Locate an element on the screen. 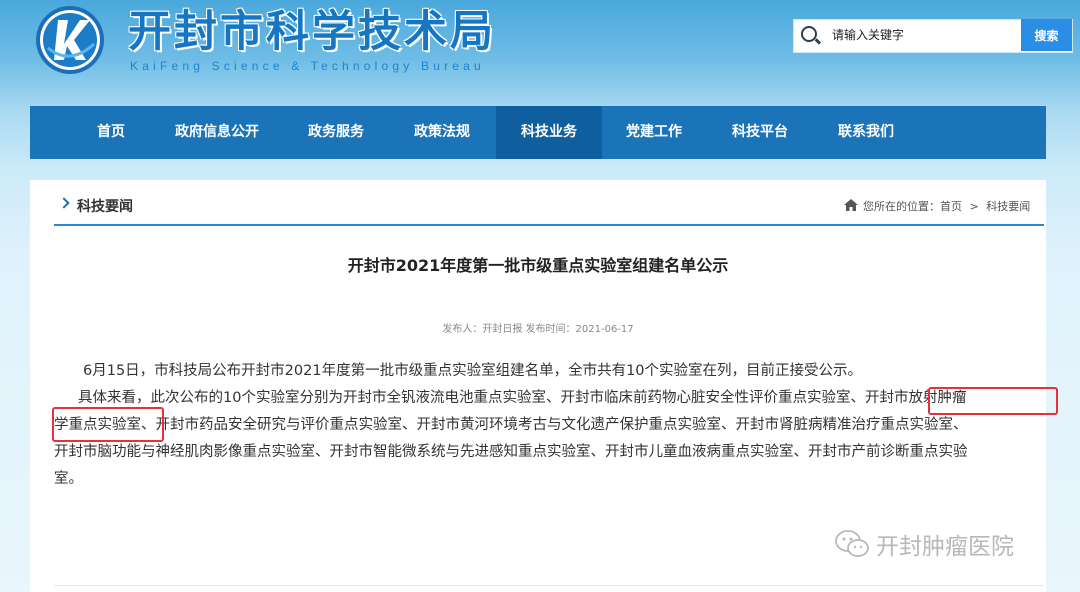 The height and width of the screenshot is (592, 1080). breadcrumb-home-link: 首页 is located at coordinates (951, 206).